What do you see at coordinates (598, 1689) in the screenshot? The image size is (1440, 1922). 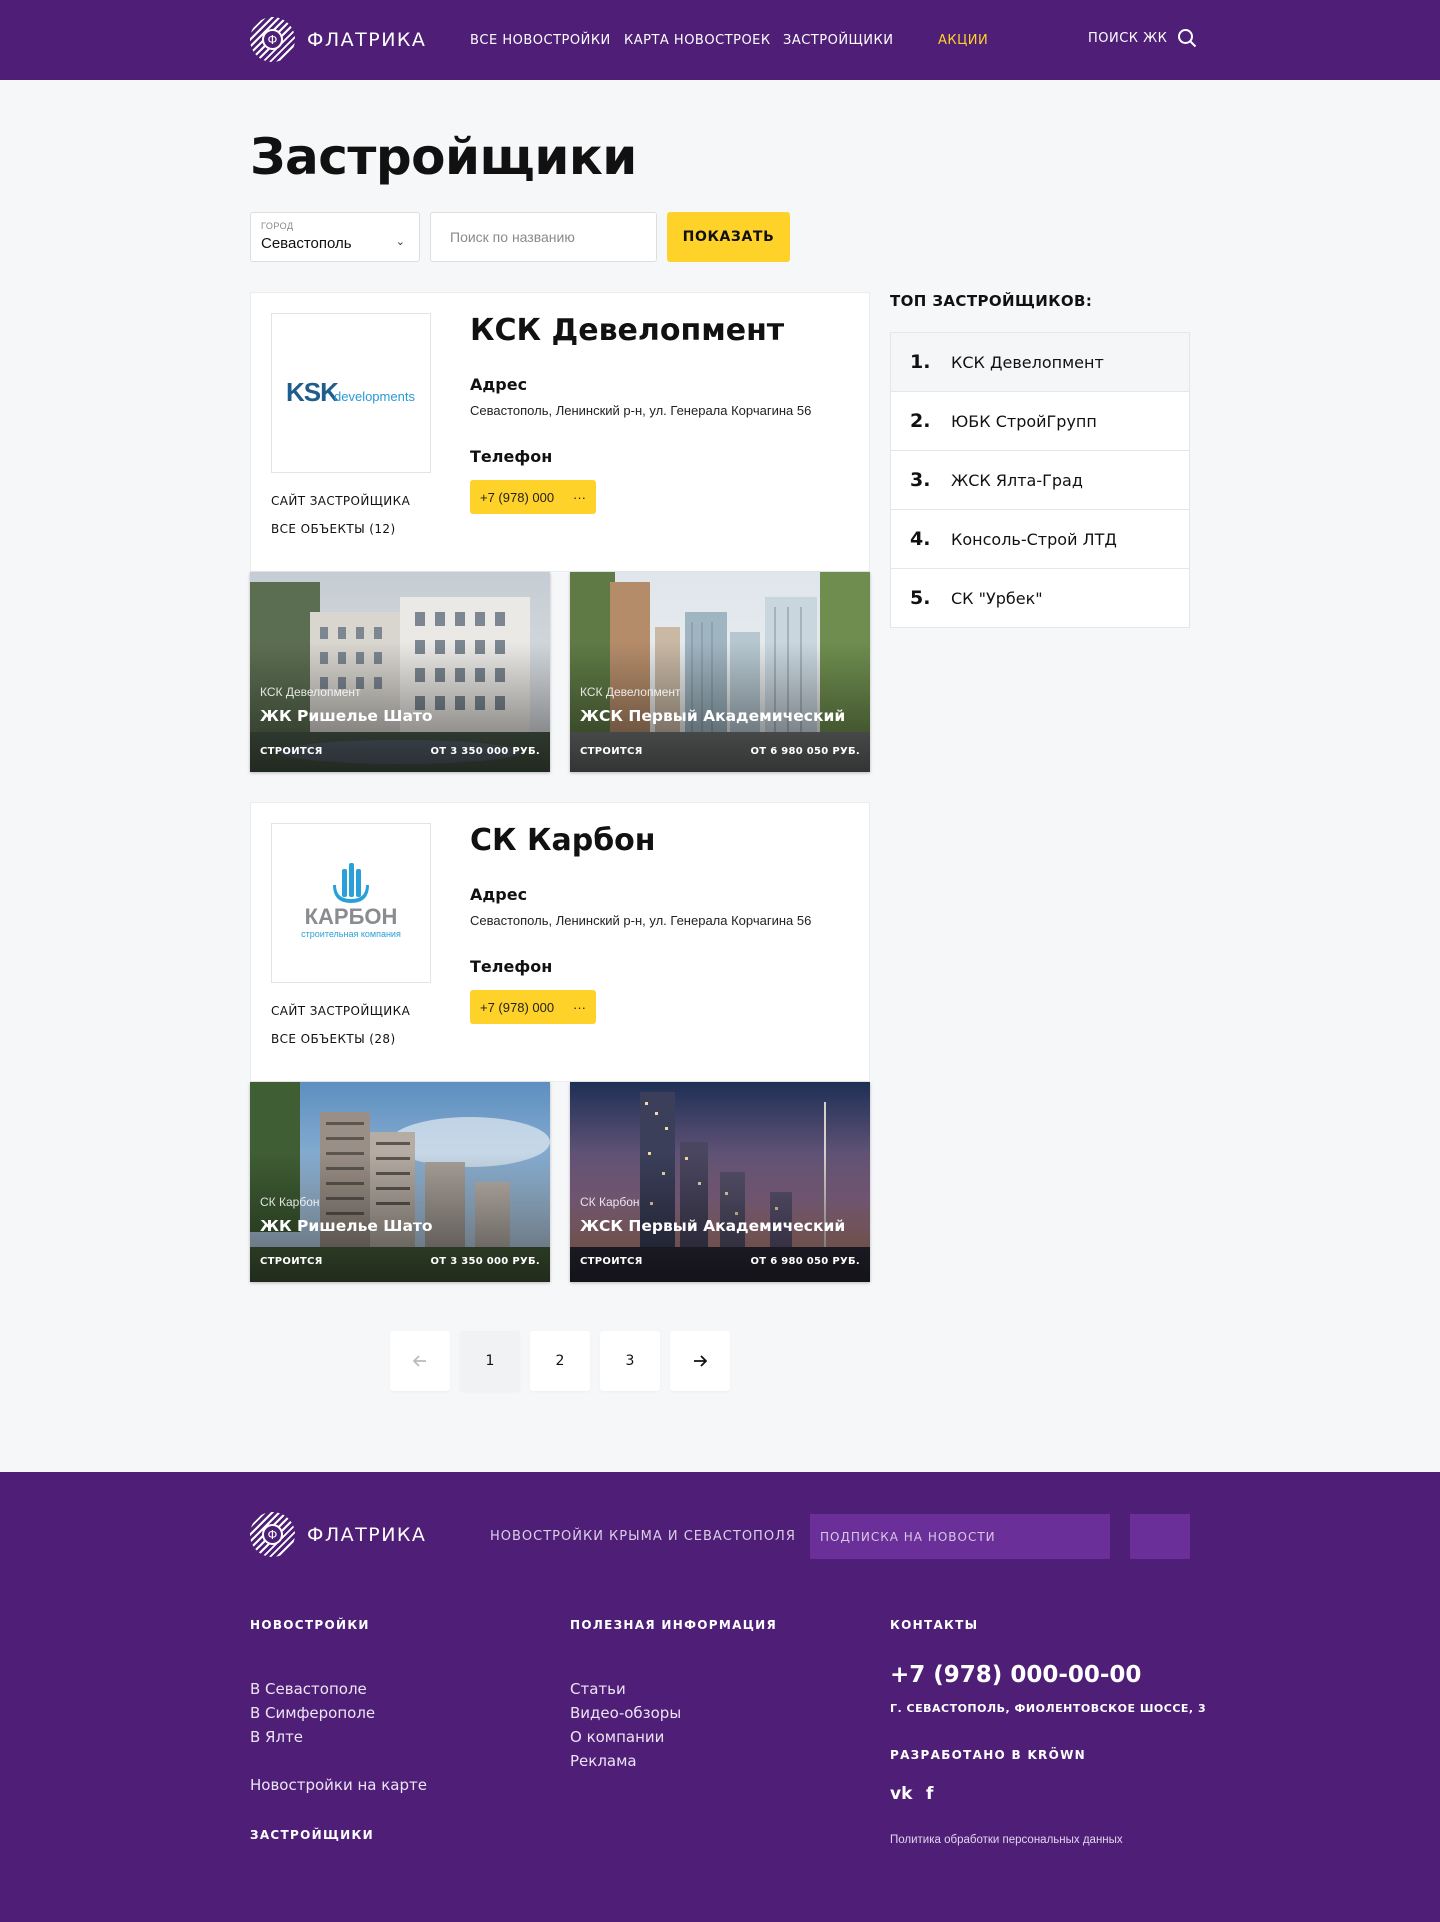 I see `footer-link: Статьи` at bounding box center [598, 1689].